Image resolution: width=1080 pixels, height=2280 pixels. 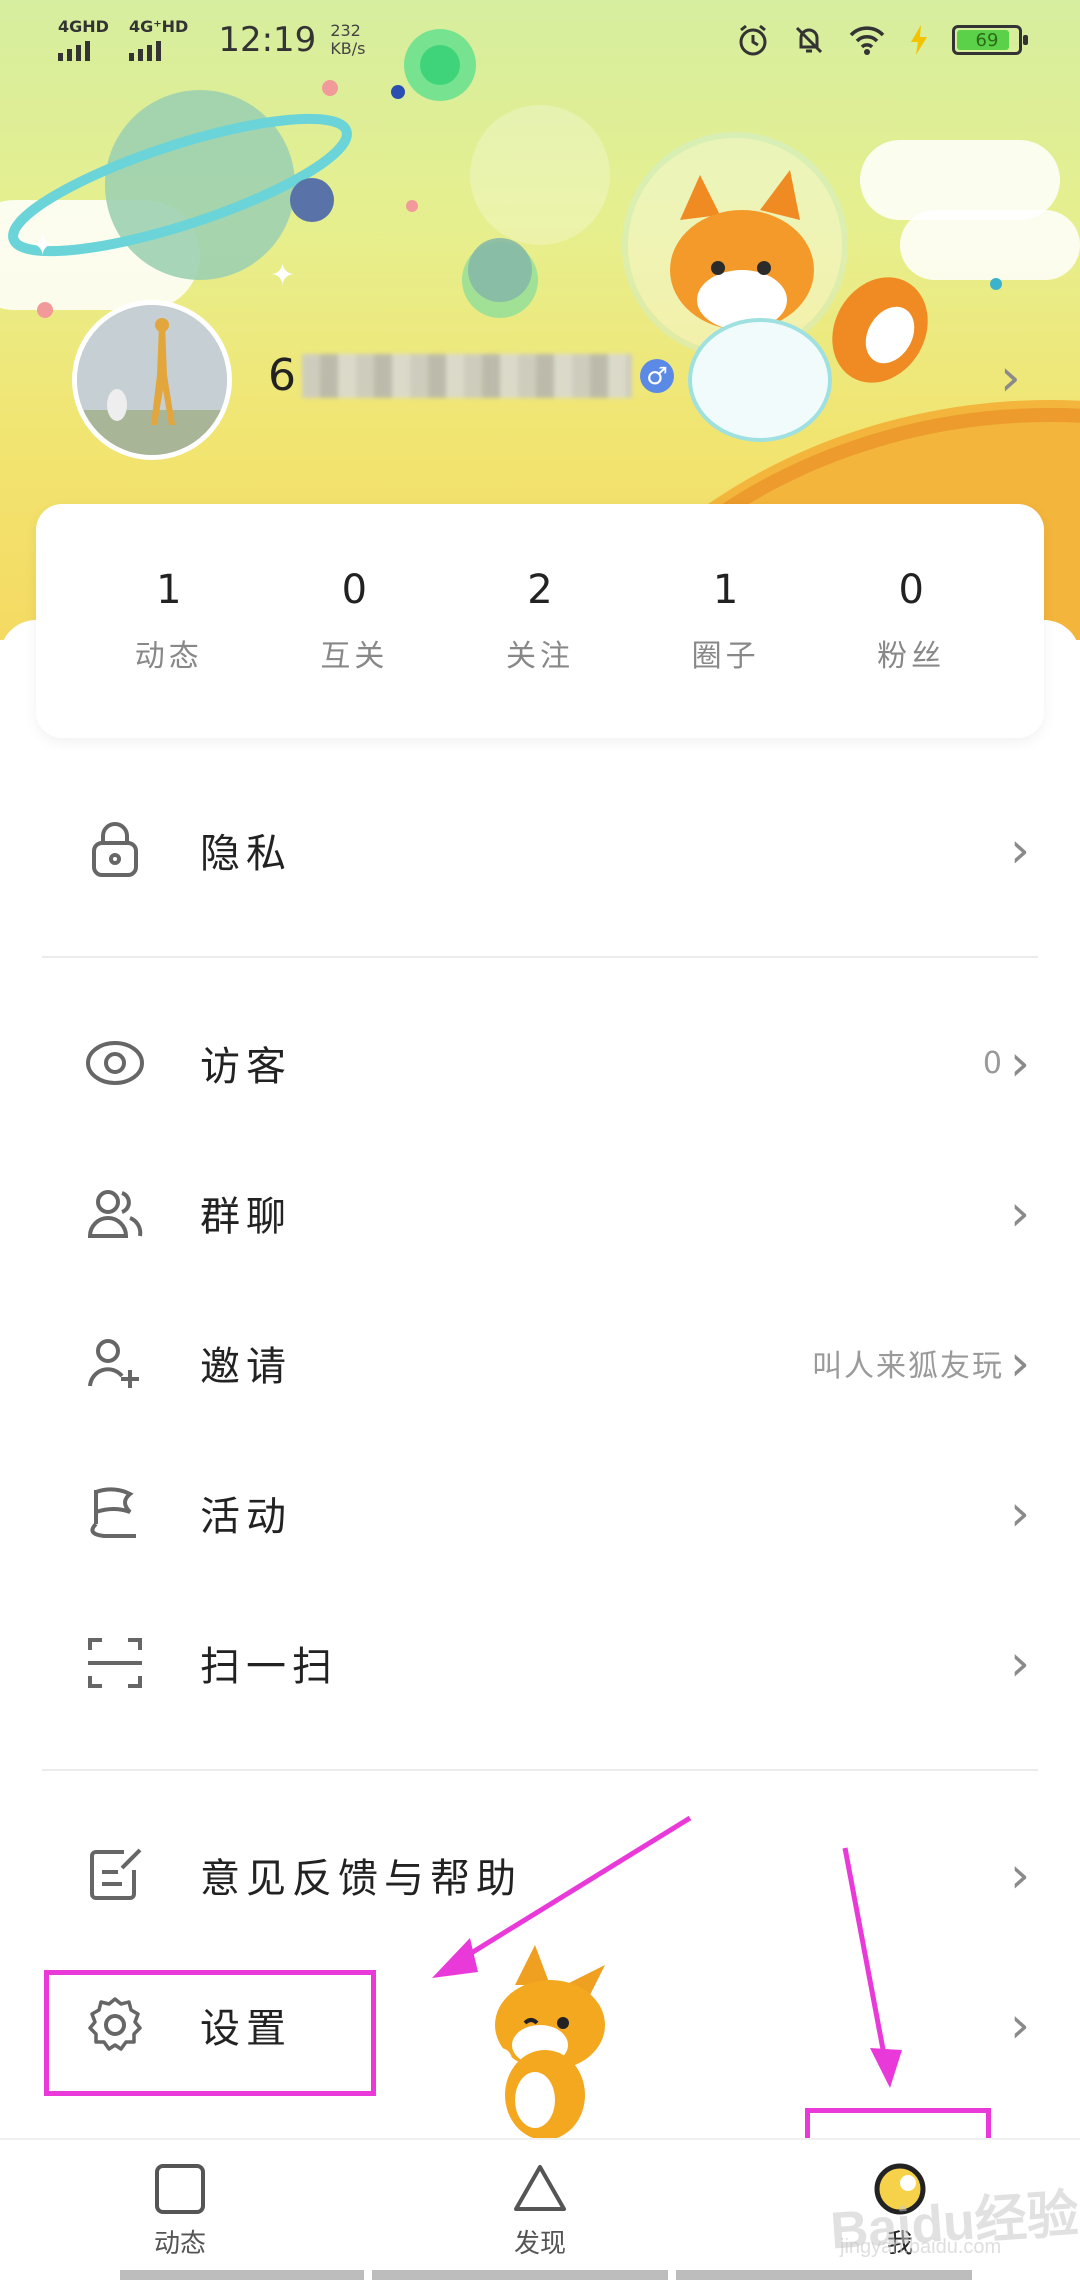 What do you see at coordinates (115, 1875) in the screenshot?
I see `edit-note-icon` at bounding box center [115, 1875].